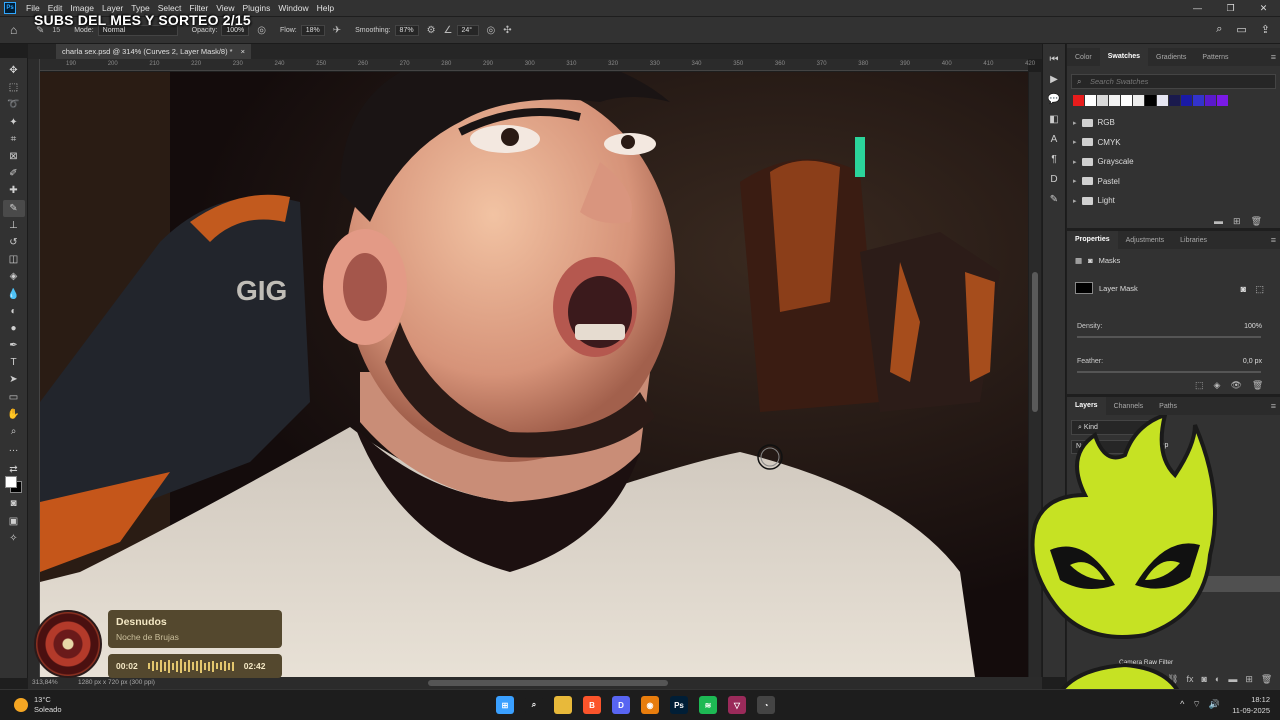 This screenshot has width=1280, height=720. I want to click on discord-icon: D, so click(621, 705).